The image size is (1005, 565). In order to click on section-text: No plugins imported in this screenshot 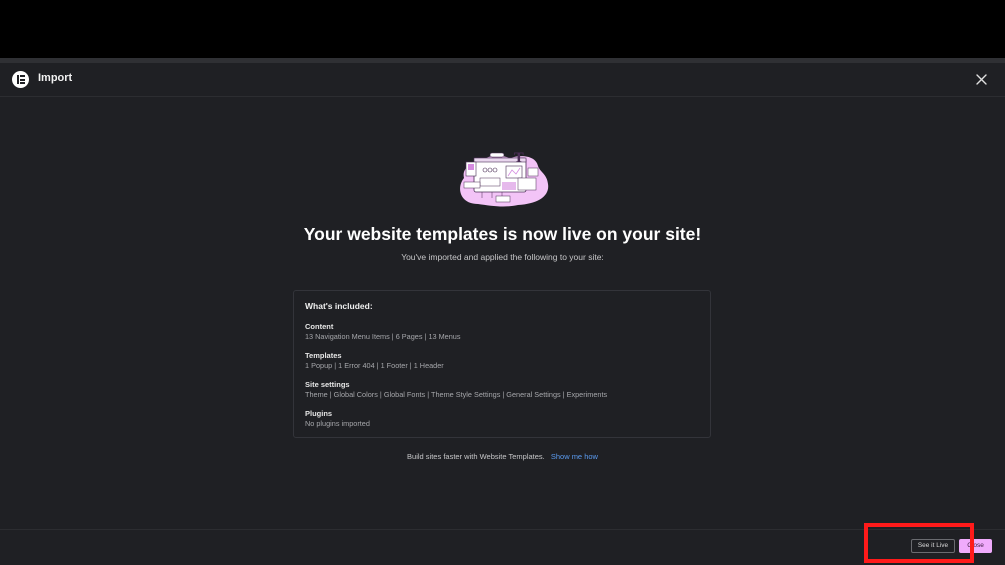, I will do `click(337, 423)`.